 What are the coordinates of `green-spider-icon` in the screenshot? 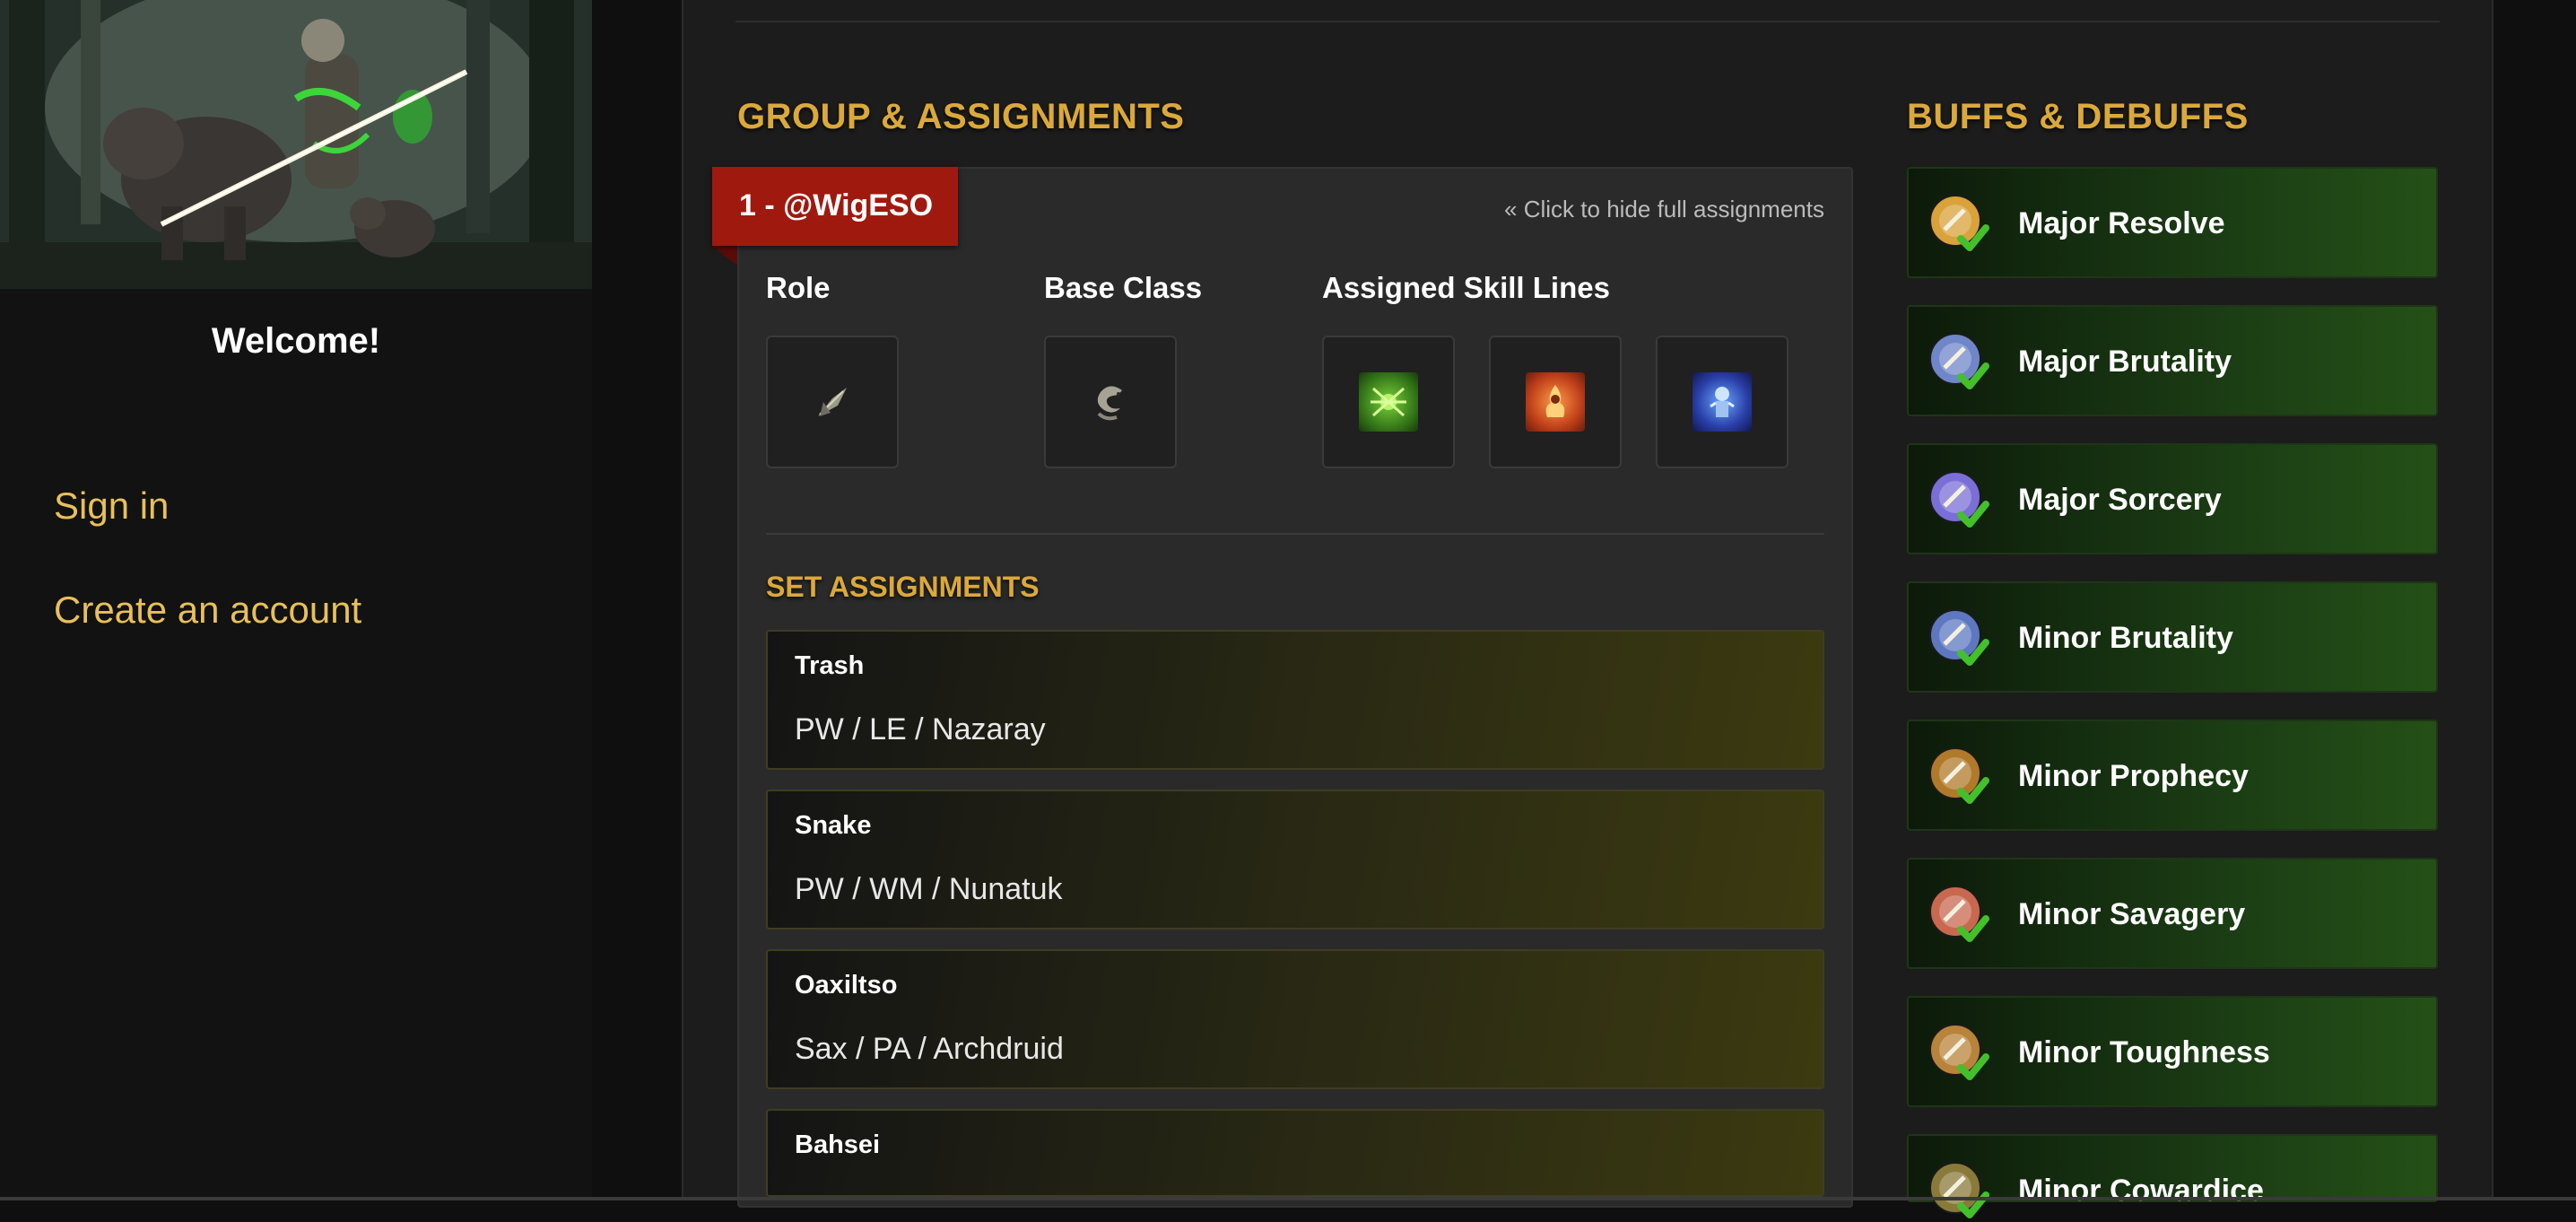 It's located at (1388, 402).